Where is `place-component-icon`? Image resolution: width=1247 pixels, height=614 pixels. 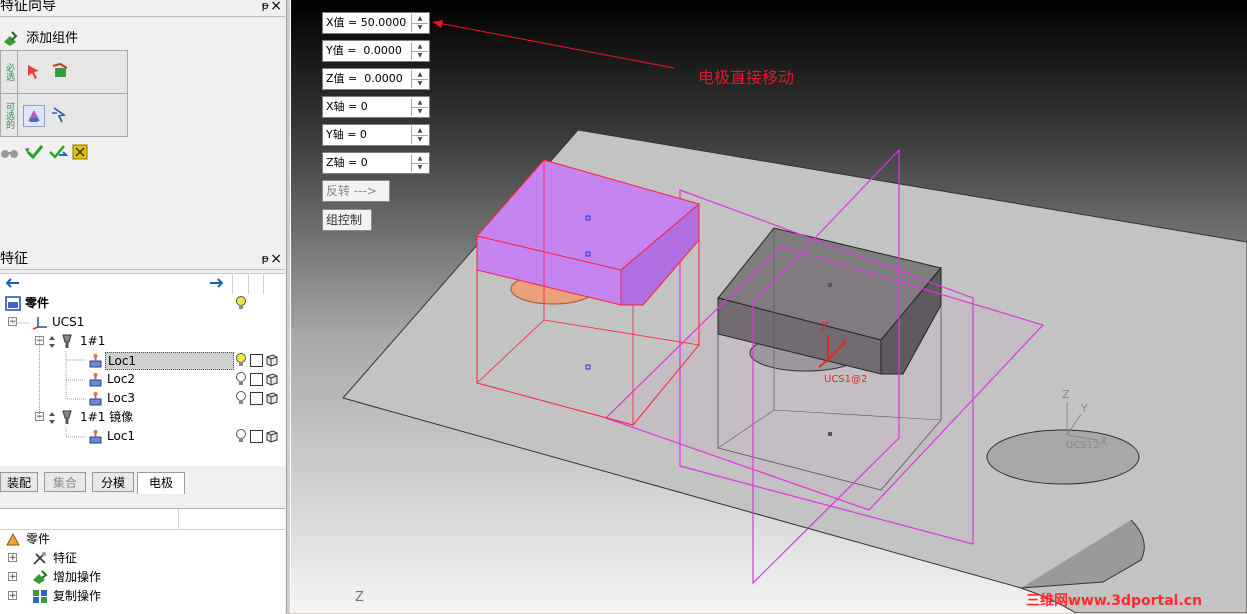
place-component-icon is located at coordinates (61, 72).